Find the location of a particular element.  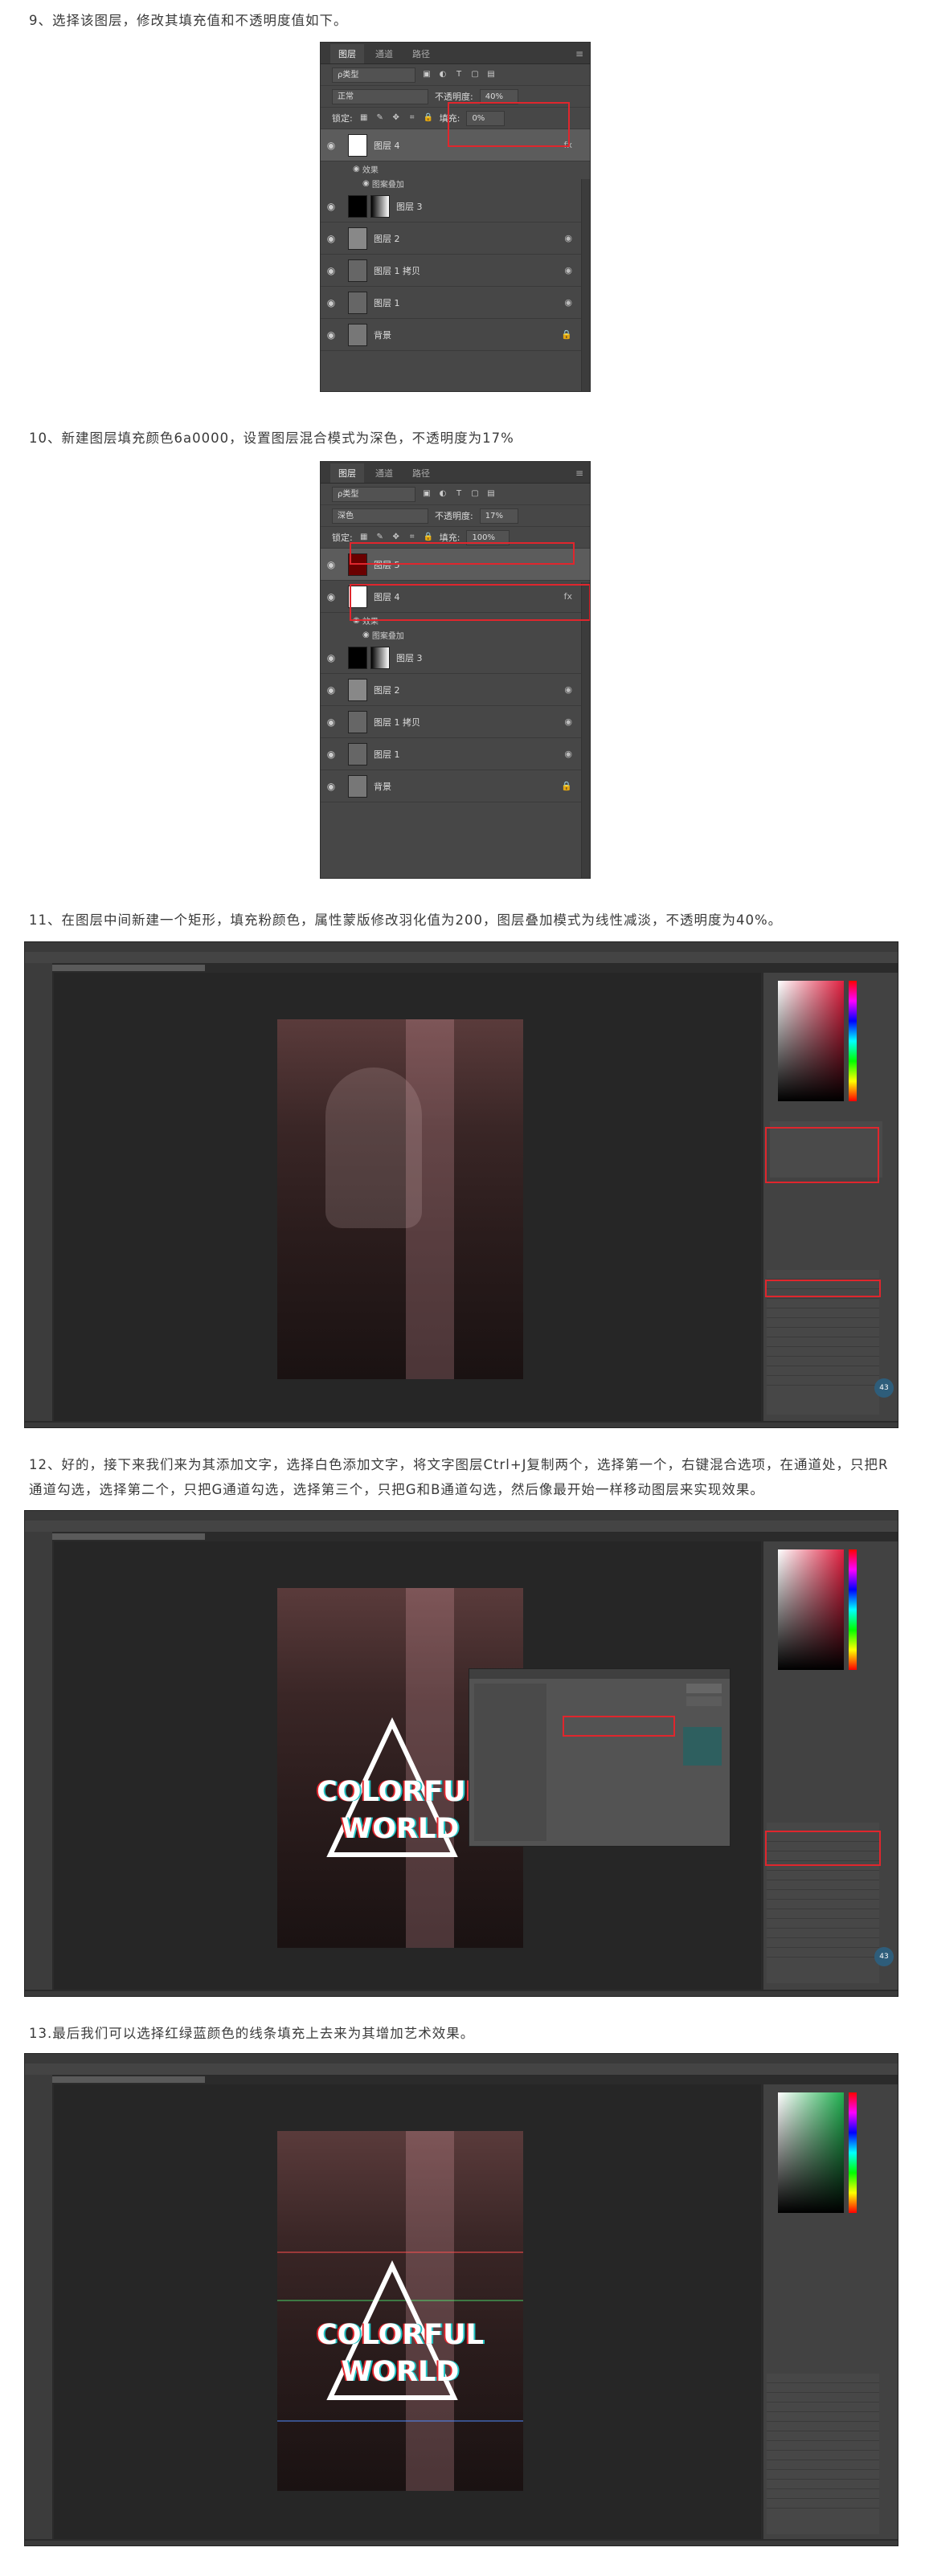

blending-options-dialog is located at coordinates (600, 1757).